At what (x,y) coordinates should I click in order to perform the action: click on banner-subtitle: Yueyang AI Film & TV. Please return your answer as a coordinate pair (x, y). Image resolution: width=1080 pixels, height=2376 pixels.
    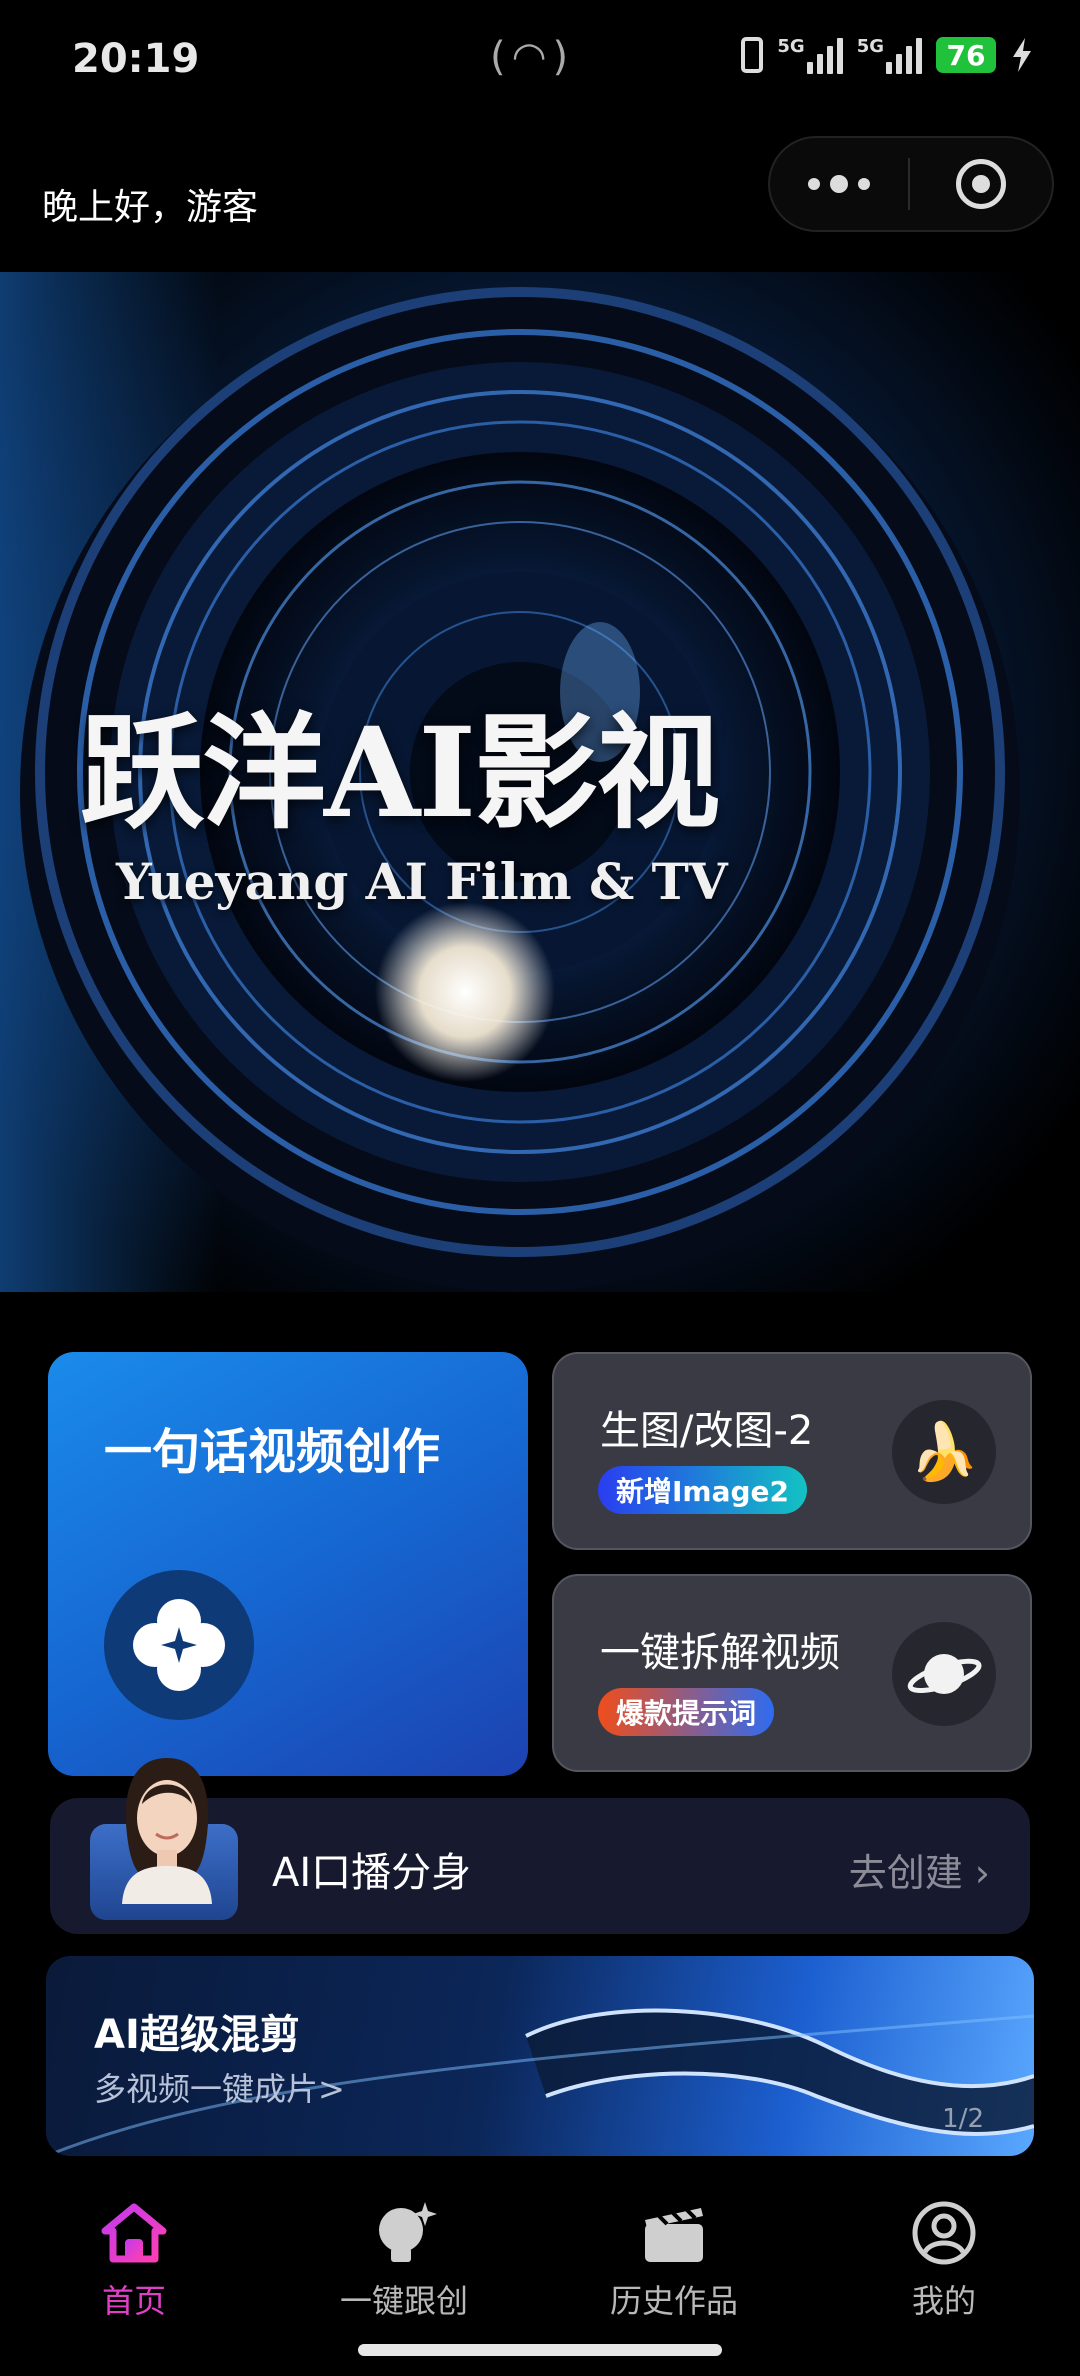
    Looking at the image, I should click on (422, 881).